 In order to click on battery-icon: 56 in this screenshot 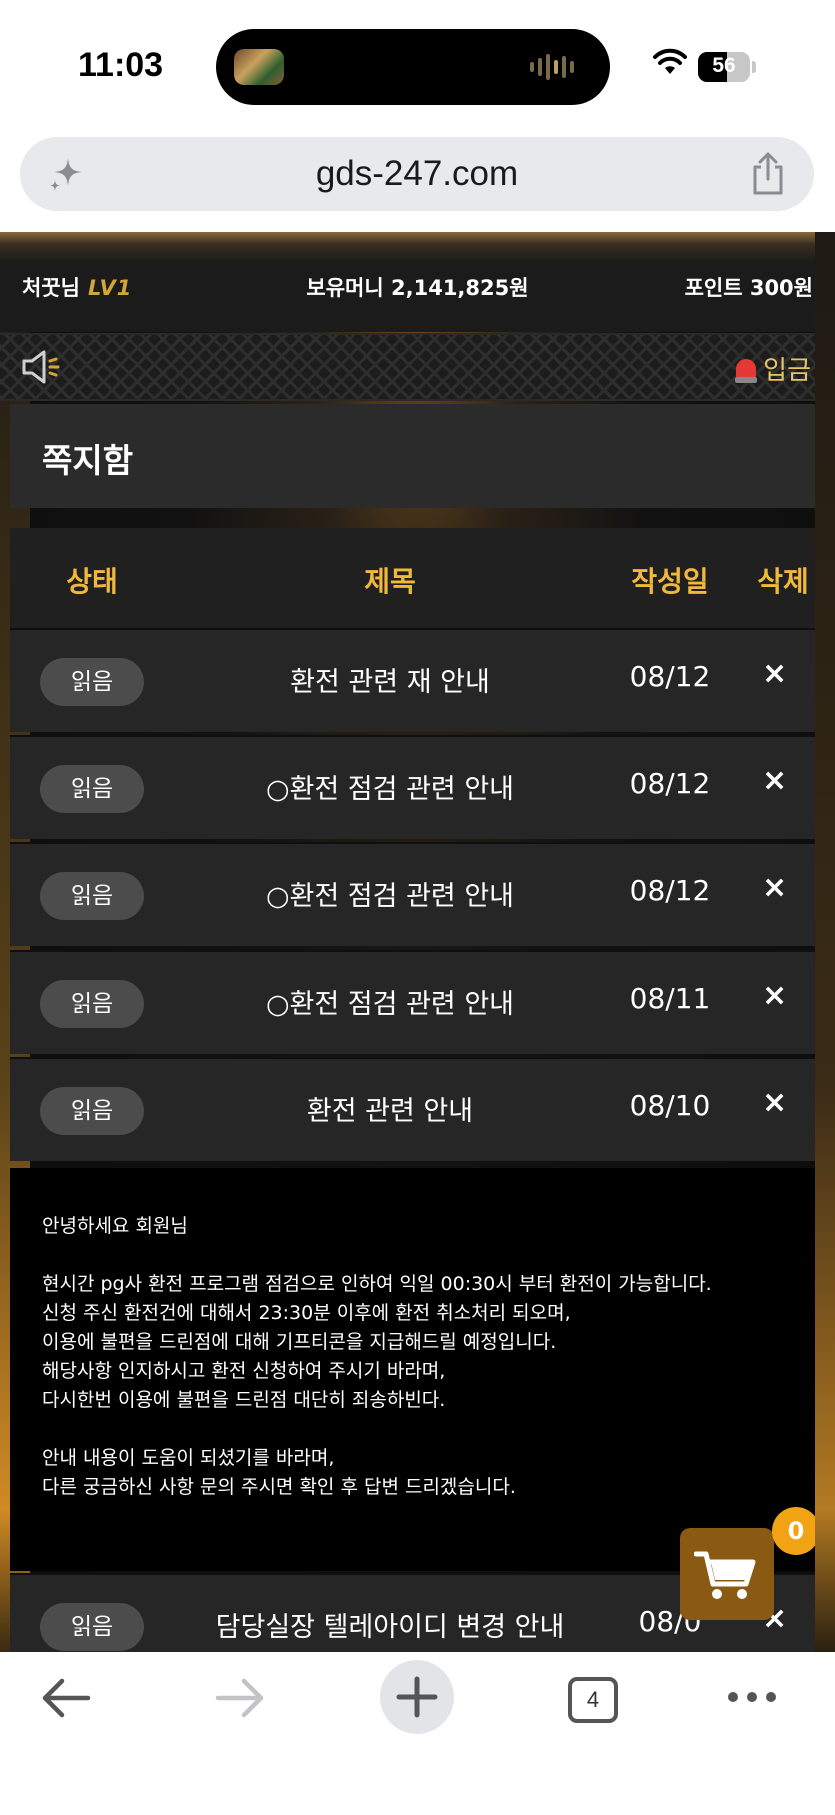, I will do `click(724, 67)`.